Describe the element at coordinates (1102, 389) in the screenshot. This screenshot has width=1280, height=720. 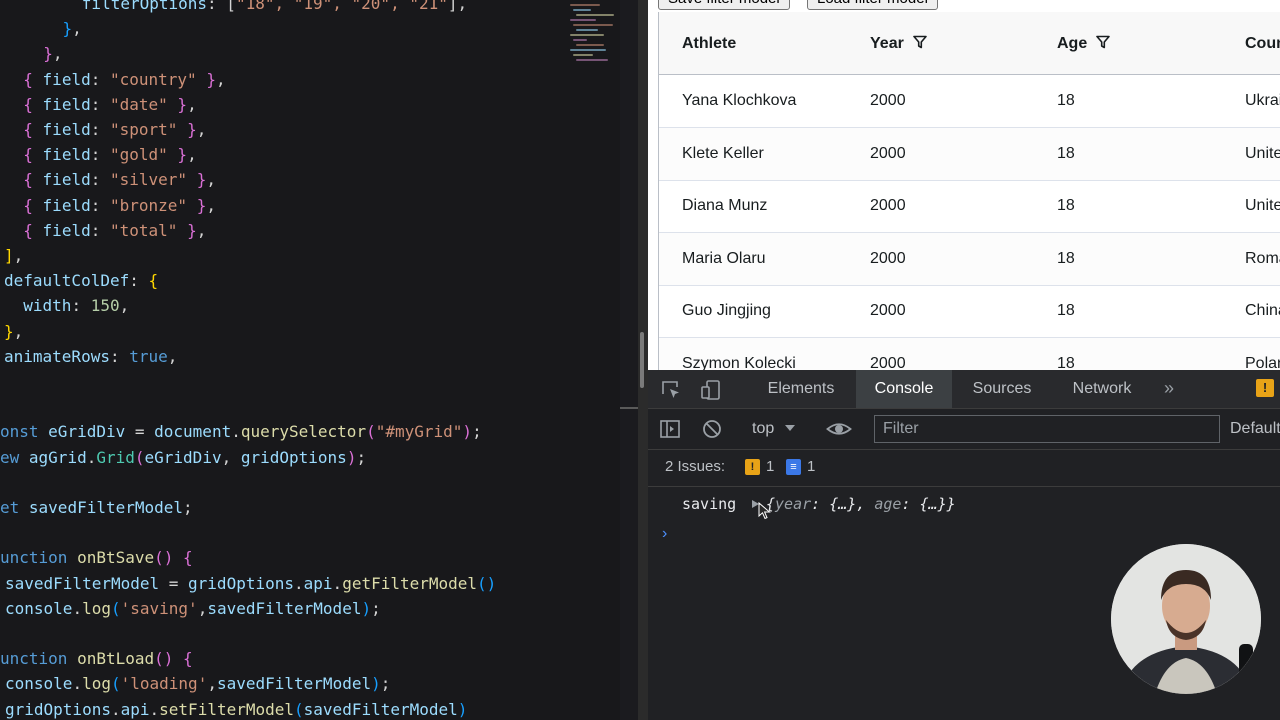
I see `tab-network: Network` at that location.